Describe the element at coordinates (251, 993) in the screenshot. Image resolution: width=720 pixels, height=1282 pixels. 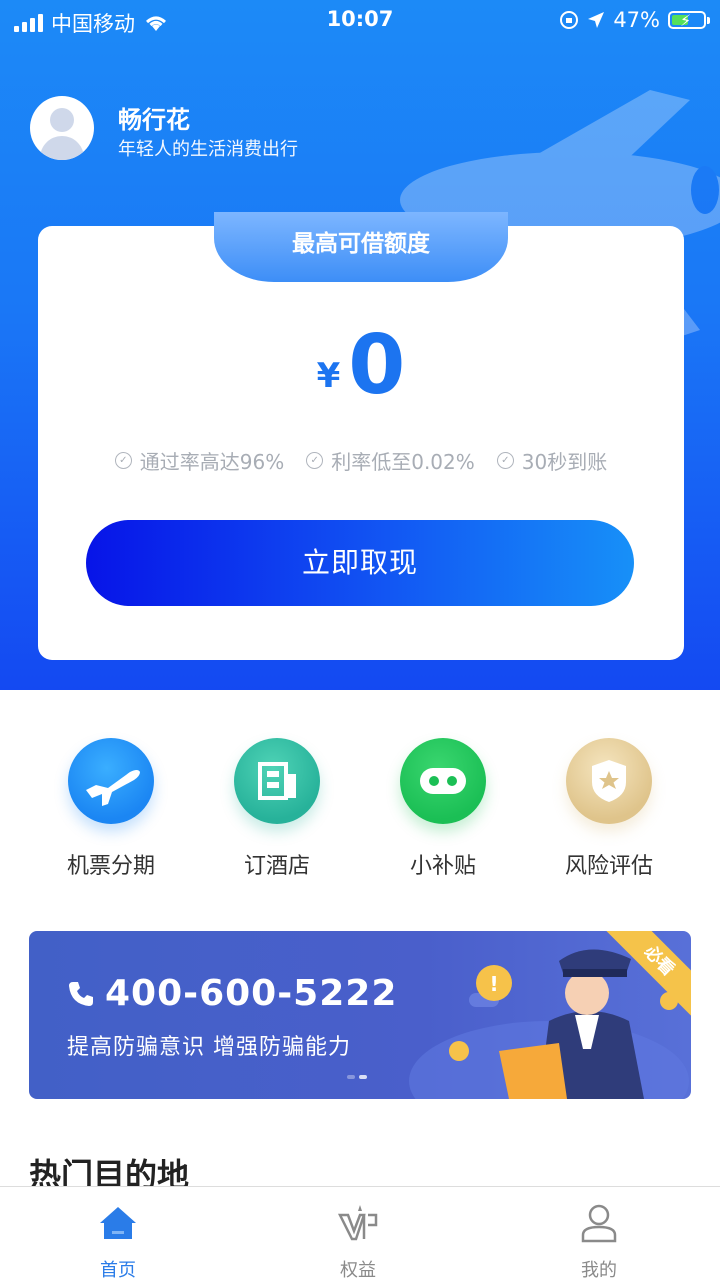
I see `hotline-number: 400-600-5222` at that location.